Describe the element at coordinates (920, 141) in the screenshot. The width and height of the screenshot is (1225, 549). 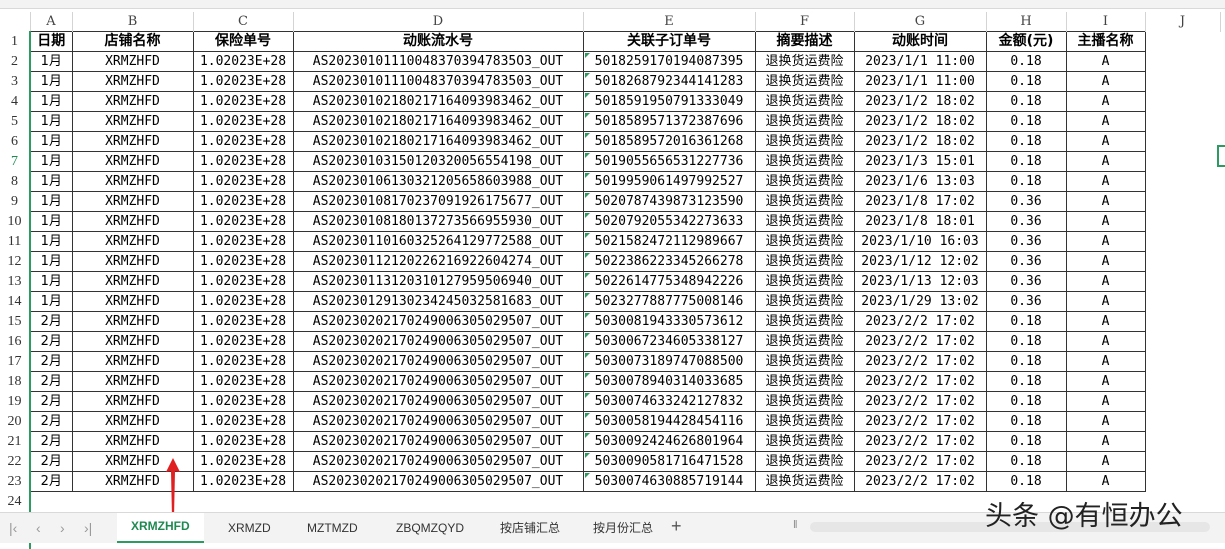
I see `data-cell: 2023/1/2 18:02` at that location.